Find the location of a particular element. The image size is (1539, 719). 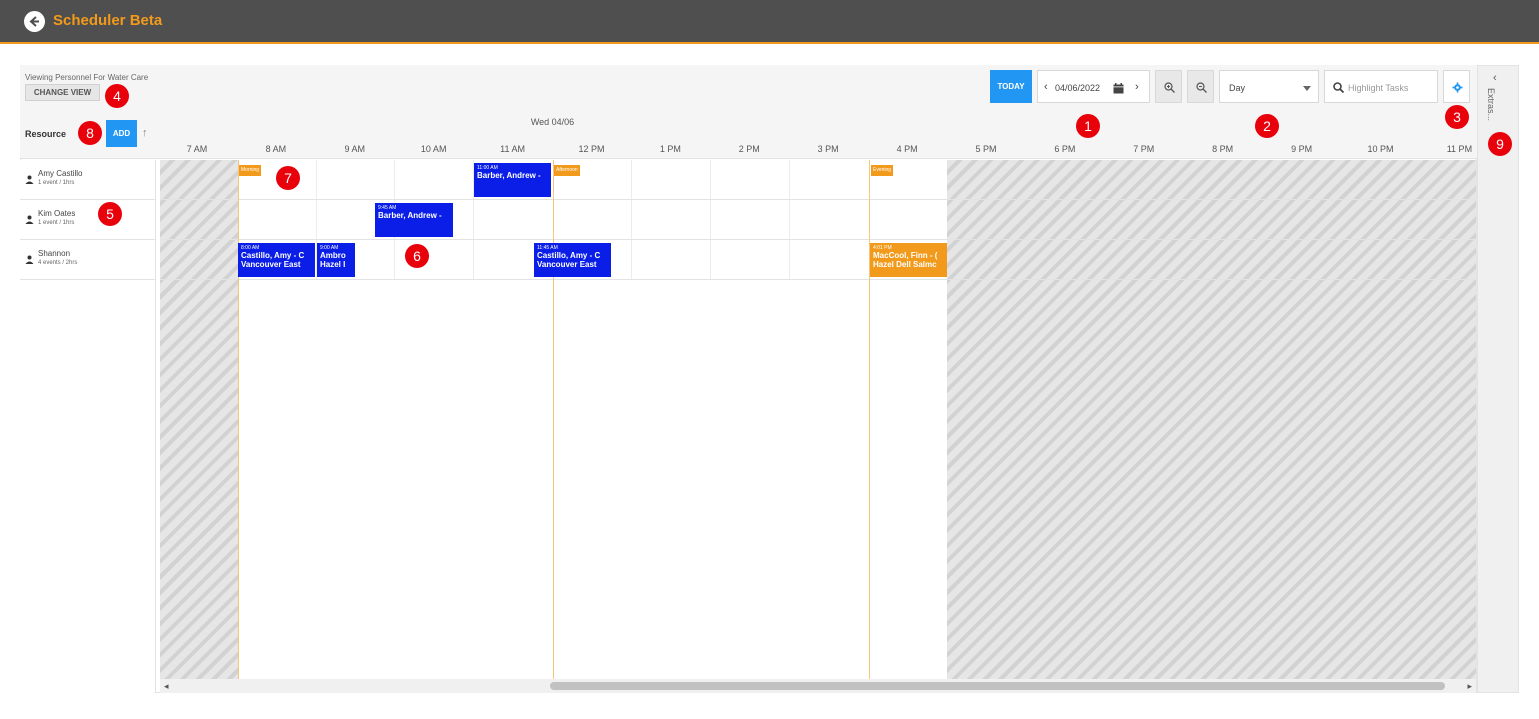

back-arrow-icon is located at coordinates (34, 21).